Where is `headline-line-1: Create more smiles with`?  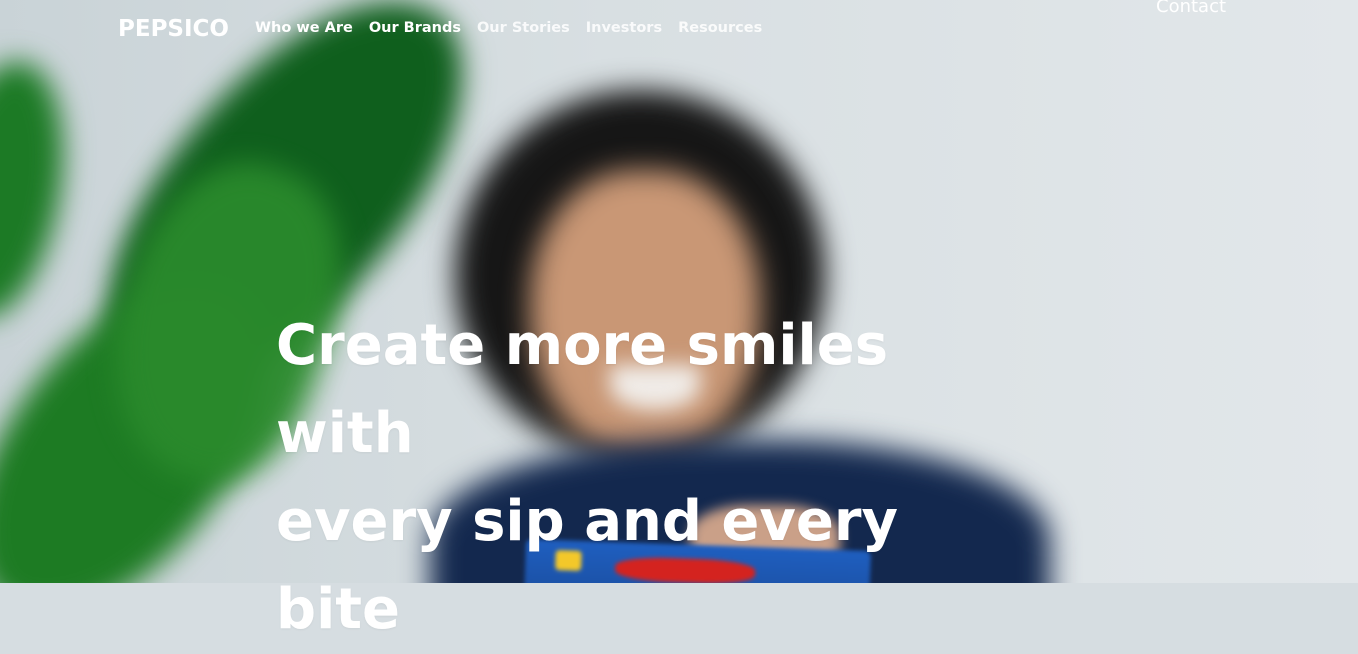
headline-line-1: Create more smiles with is located at coordinates (582, 389).